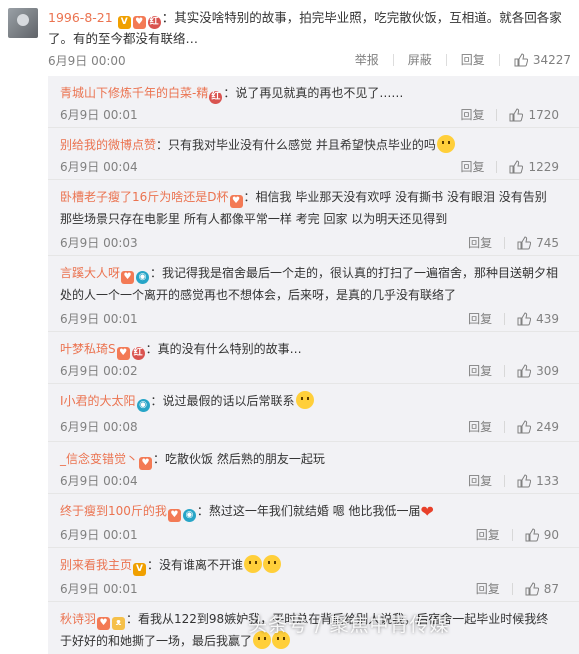 The height and width of the screenshot is (654, 579). I want to click on like-button: 309, so click(538, 371).